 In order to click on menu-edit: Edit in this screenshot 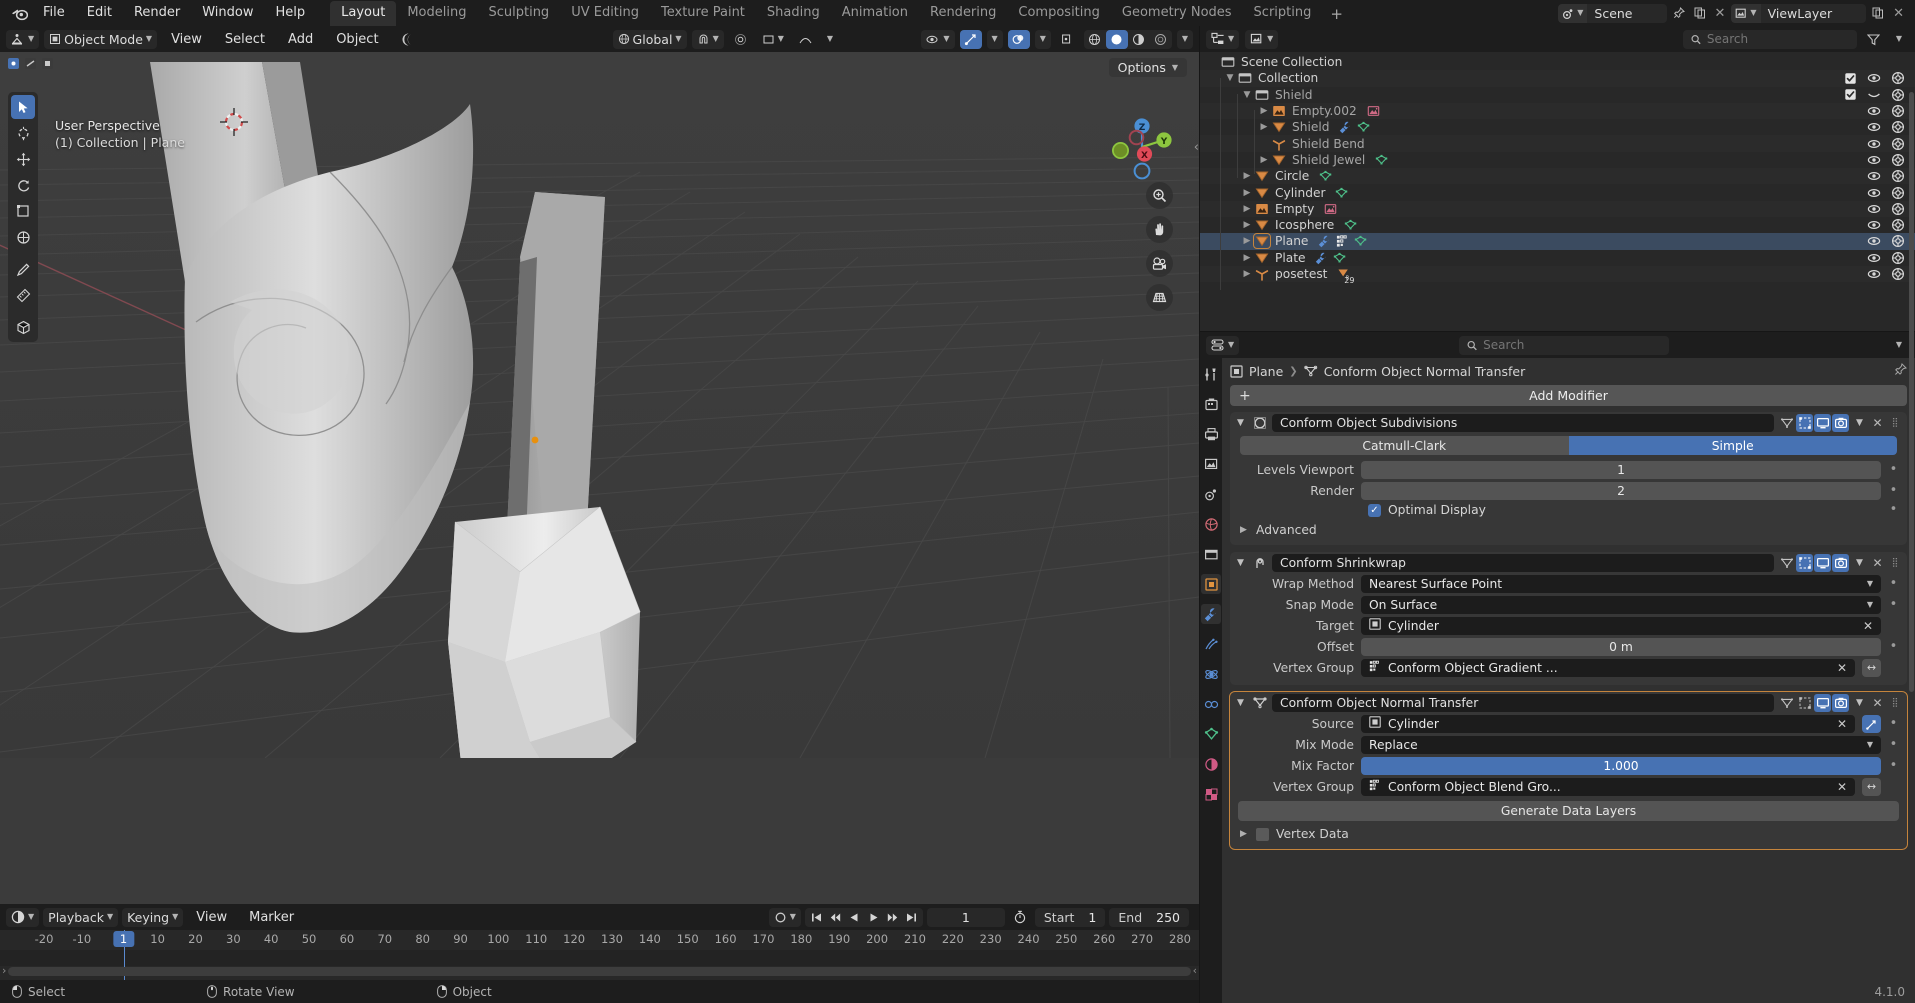, I will do `click(99, 13)`.